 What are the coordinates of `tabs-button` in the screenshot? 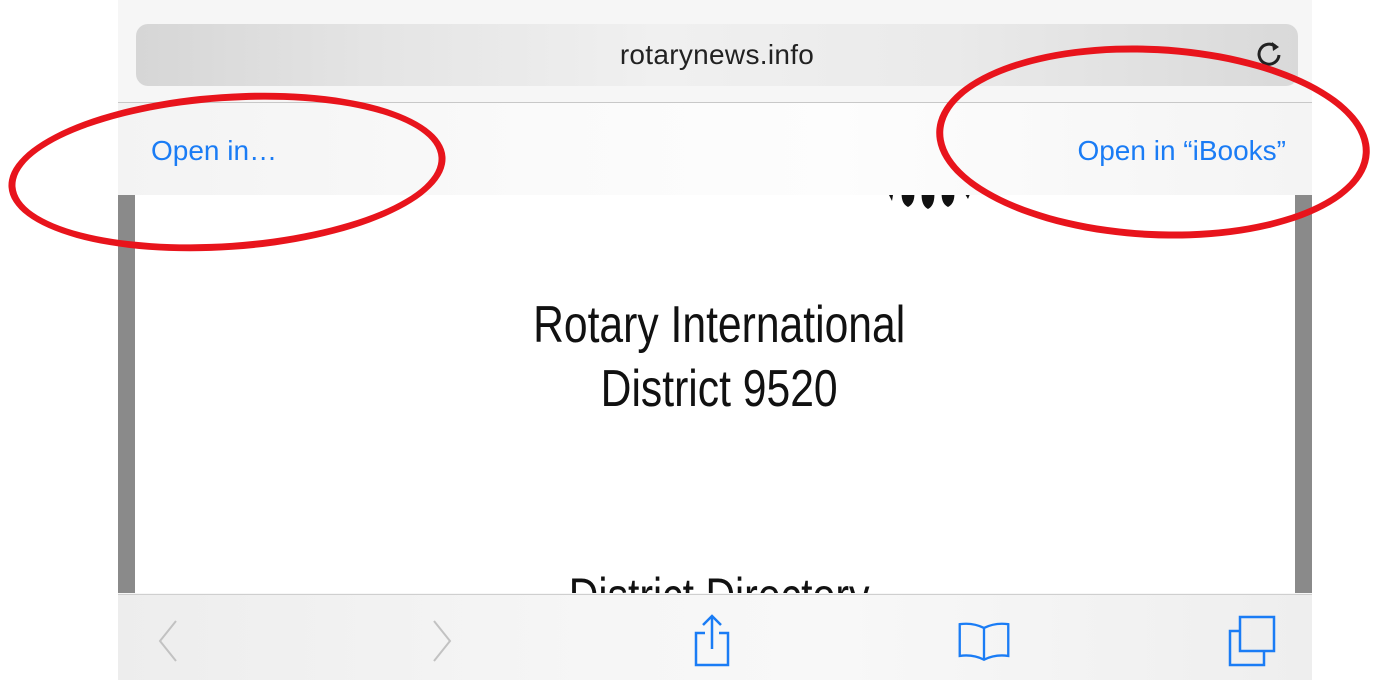 It's located at (1252, 641).